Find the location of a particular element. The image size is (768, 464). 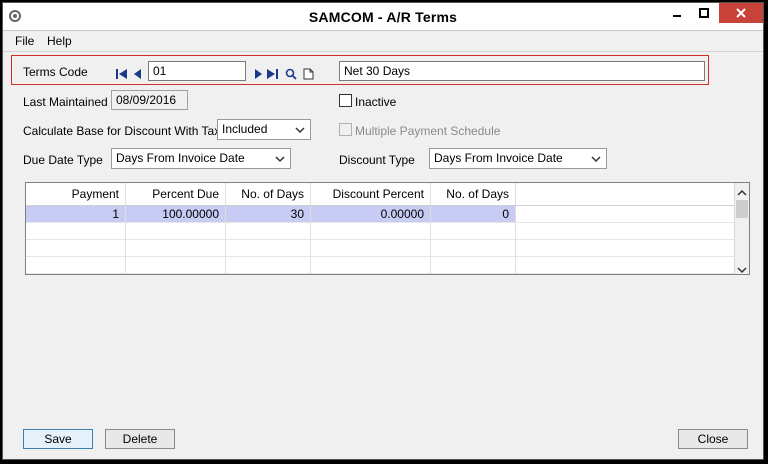

multiple-payment-checkbox is located at coordinates (345, 129).